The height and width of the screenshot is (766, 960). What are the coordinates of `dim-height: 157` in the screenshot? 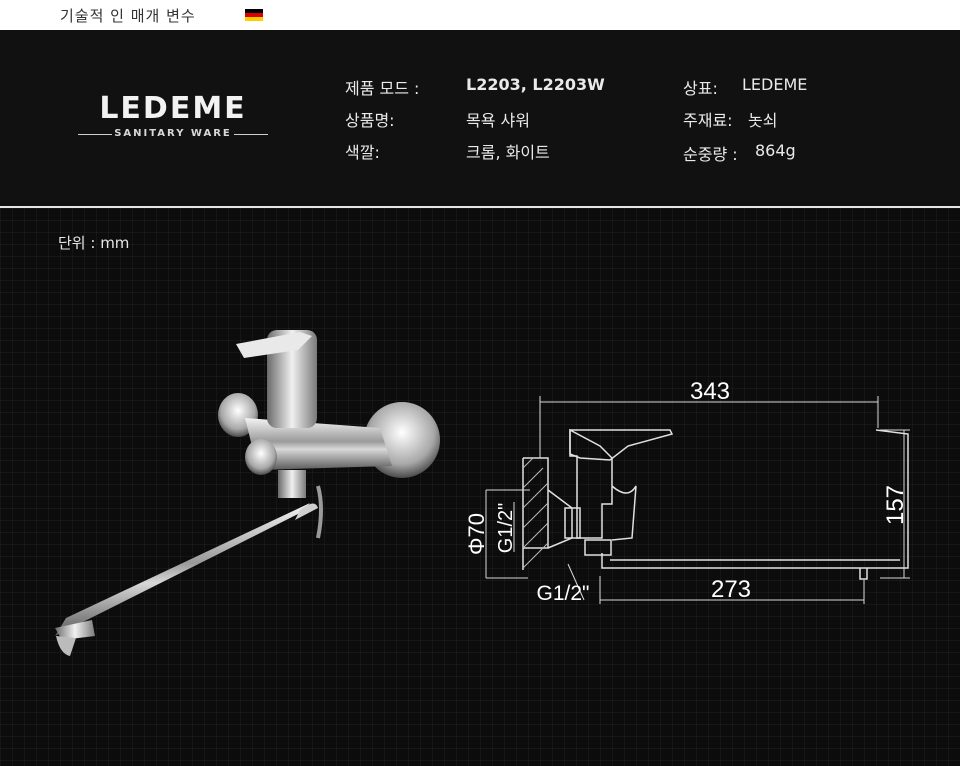 It's located at (895, 505).